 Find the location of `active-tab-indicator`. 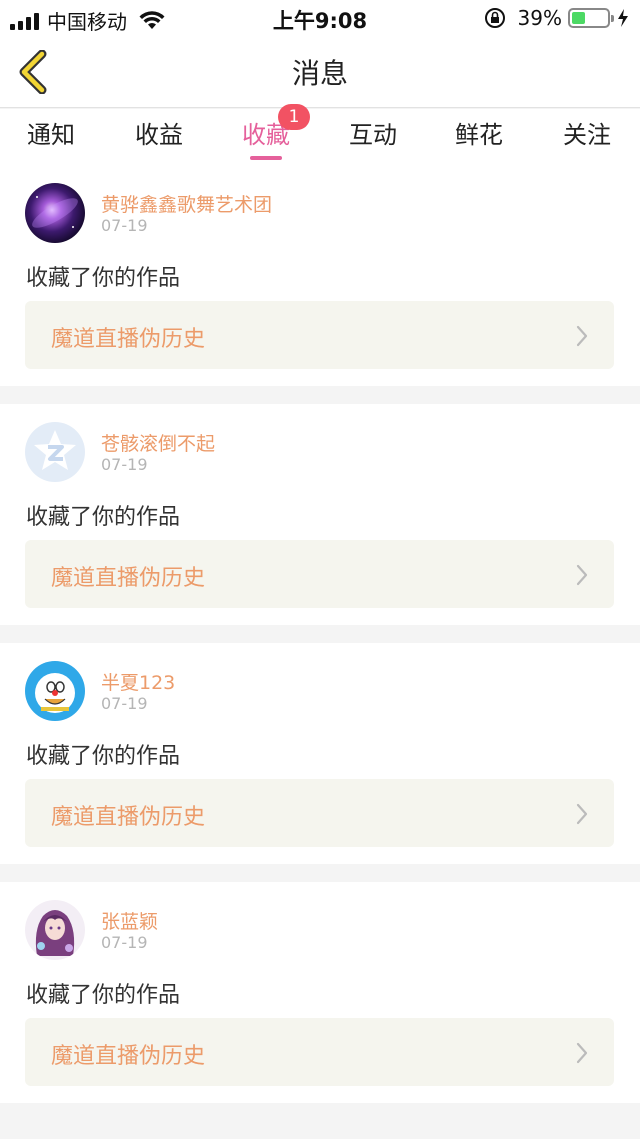

active-tab-indicator is located at coordinates (266, 158).